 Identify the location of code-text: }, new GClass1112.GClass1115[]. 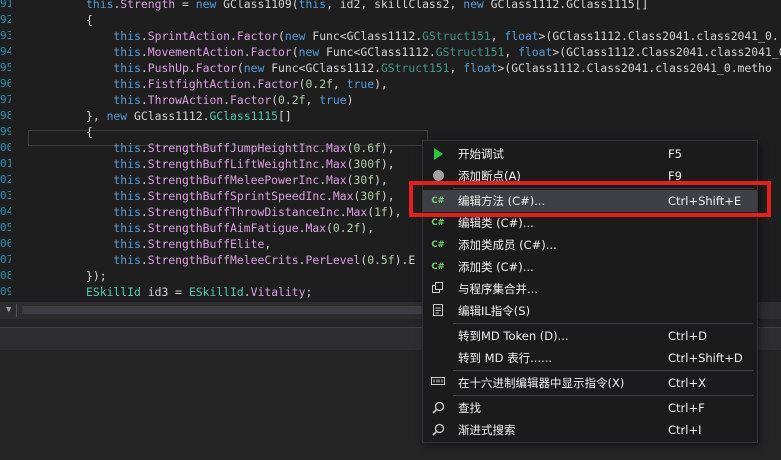
(189, 116).